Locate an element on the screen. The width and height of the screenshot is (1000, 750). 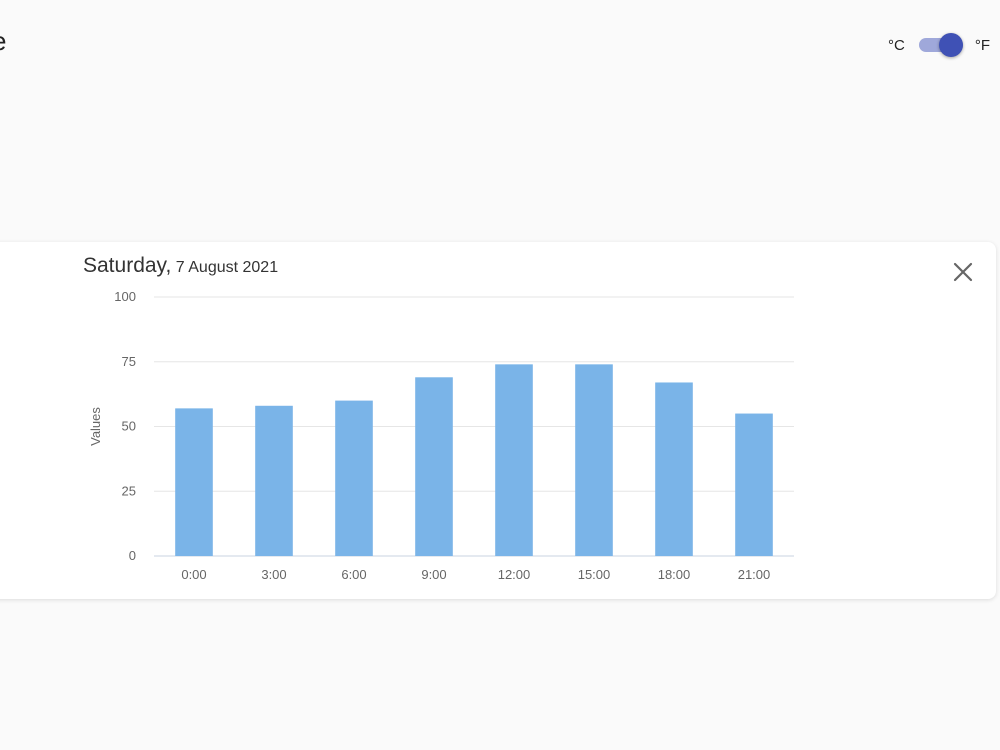
fahrenheit-label: °F is located at coordinates (982, 45).